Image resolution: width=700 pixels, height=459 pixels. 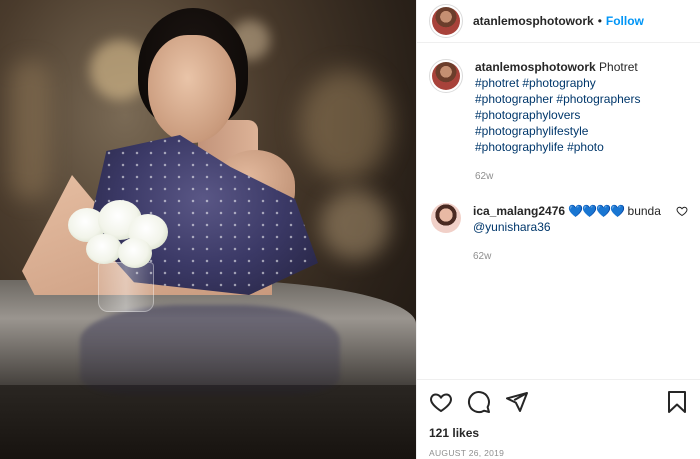 What do you see at coordinates (682, 235) in the screenshot?
I see `comment-like-icon` at bounding box center [682, 235].